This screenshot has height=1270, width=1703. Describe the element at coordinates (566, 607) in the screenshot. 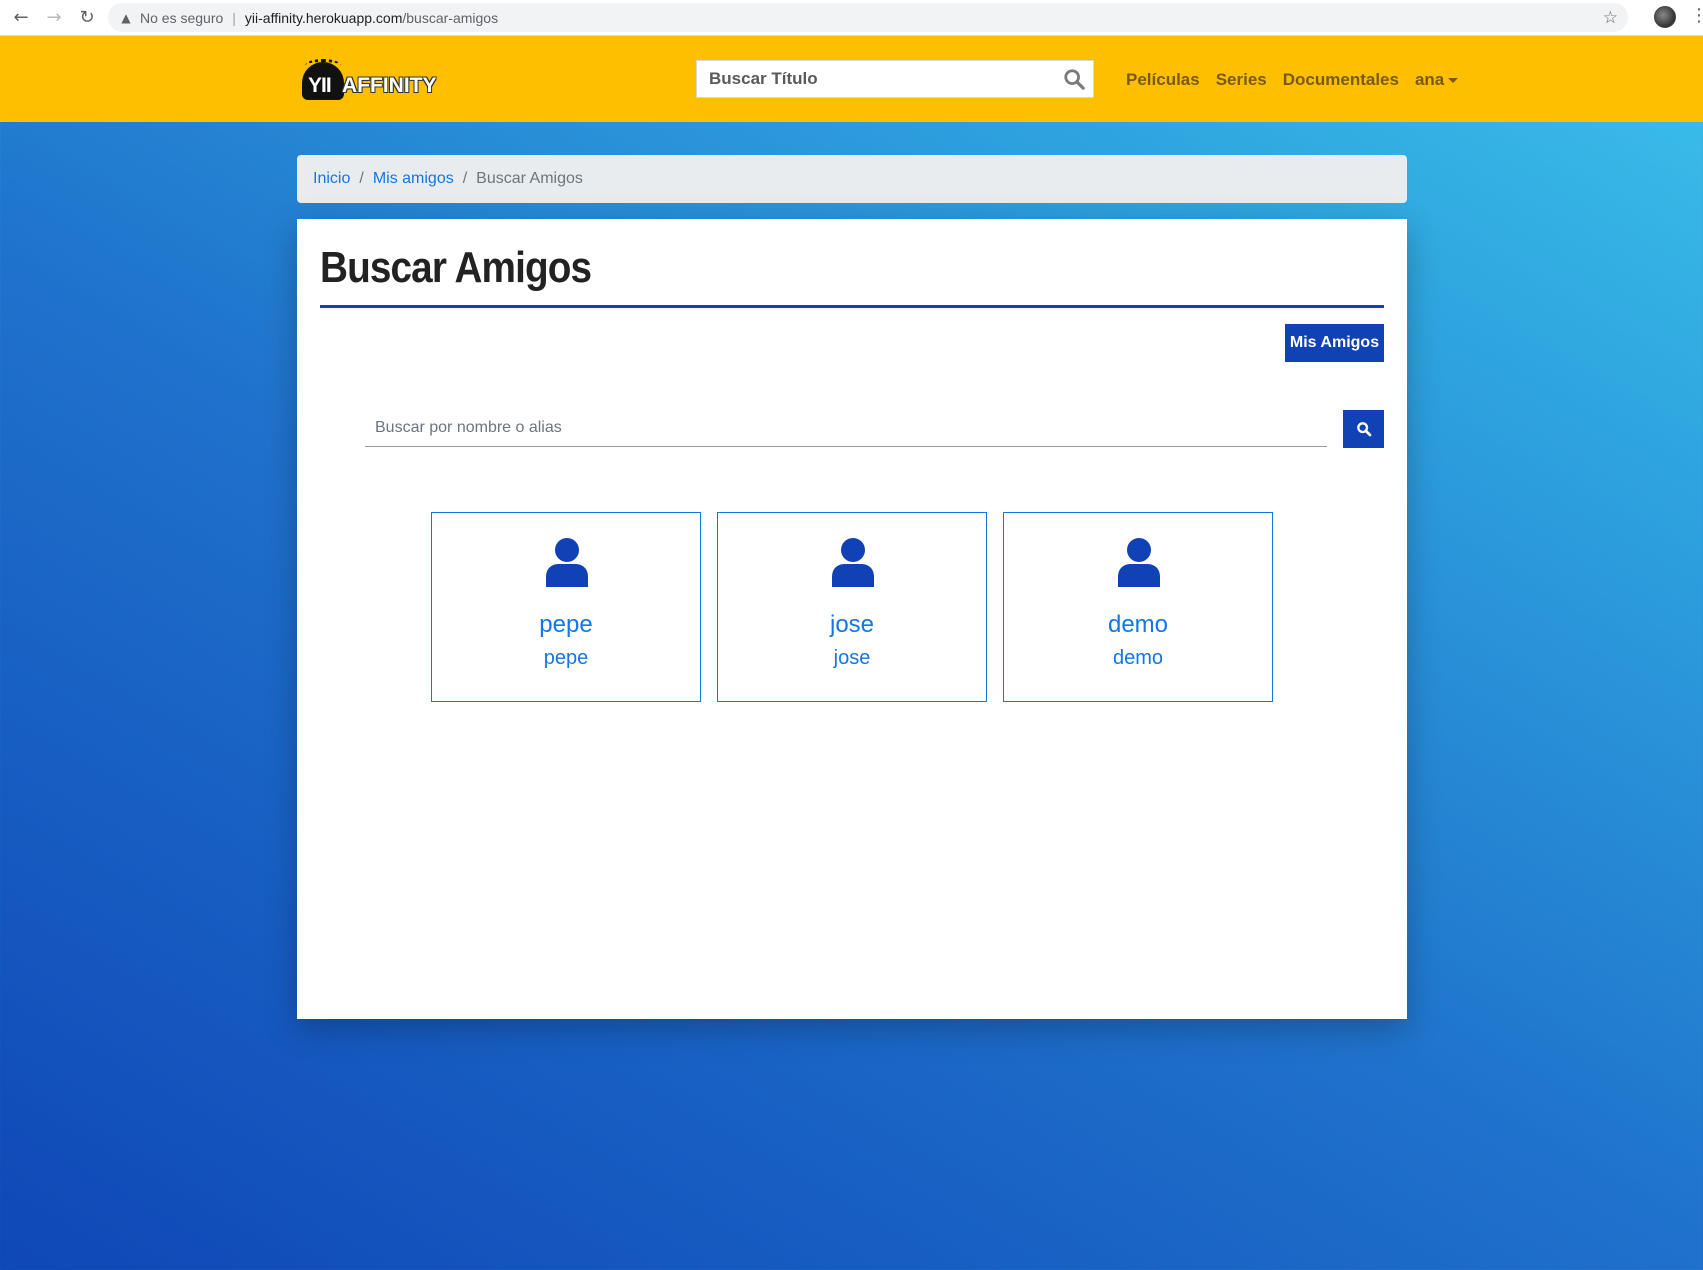

I see `friend-card: pepe pepe` at that location.